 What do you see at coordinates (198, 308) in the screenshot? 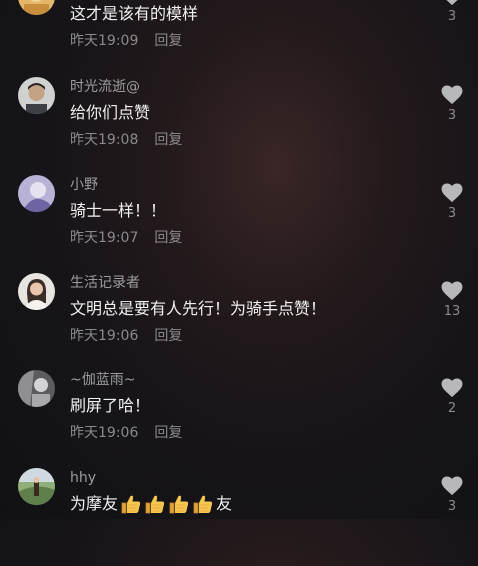
I see `comment-text: 文明总是要有人先行！为骑手点赞！` at bounding box center [198, 308].